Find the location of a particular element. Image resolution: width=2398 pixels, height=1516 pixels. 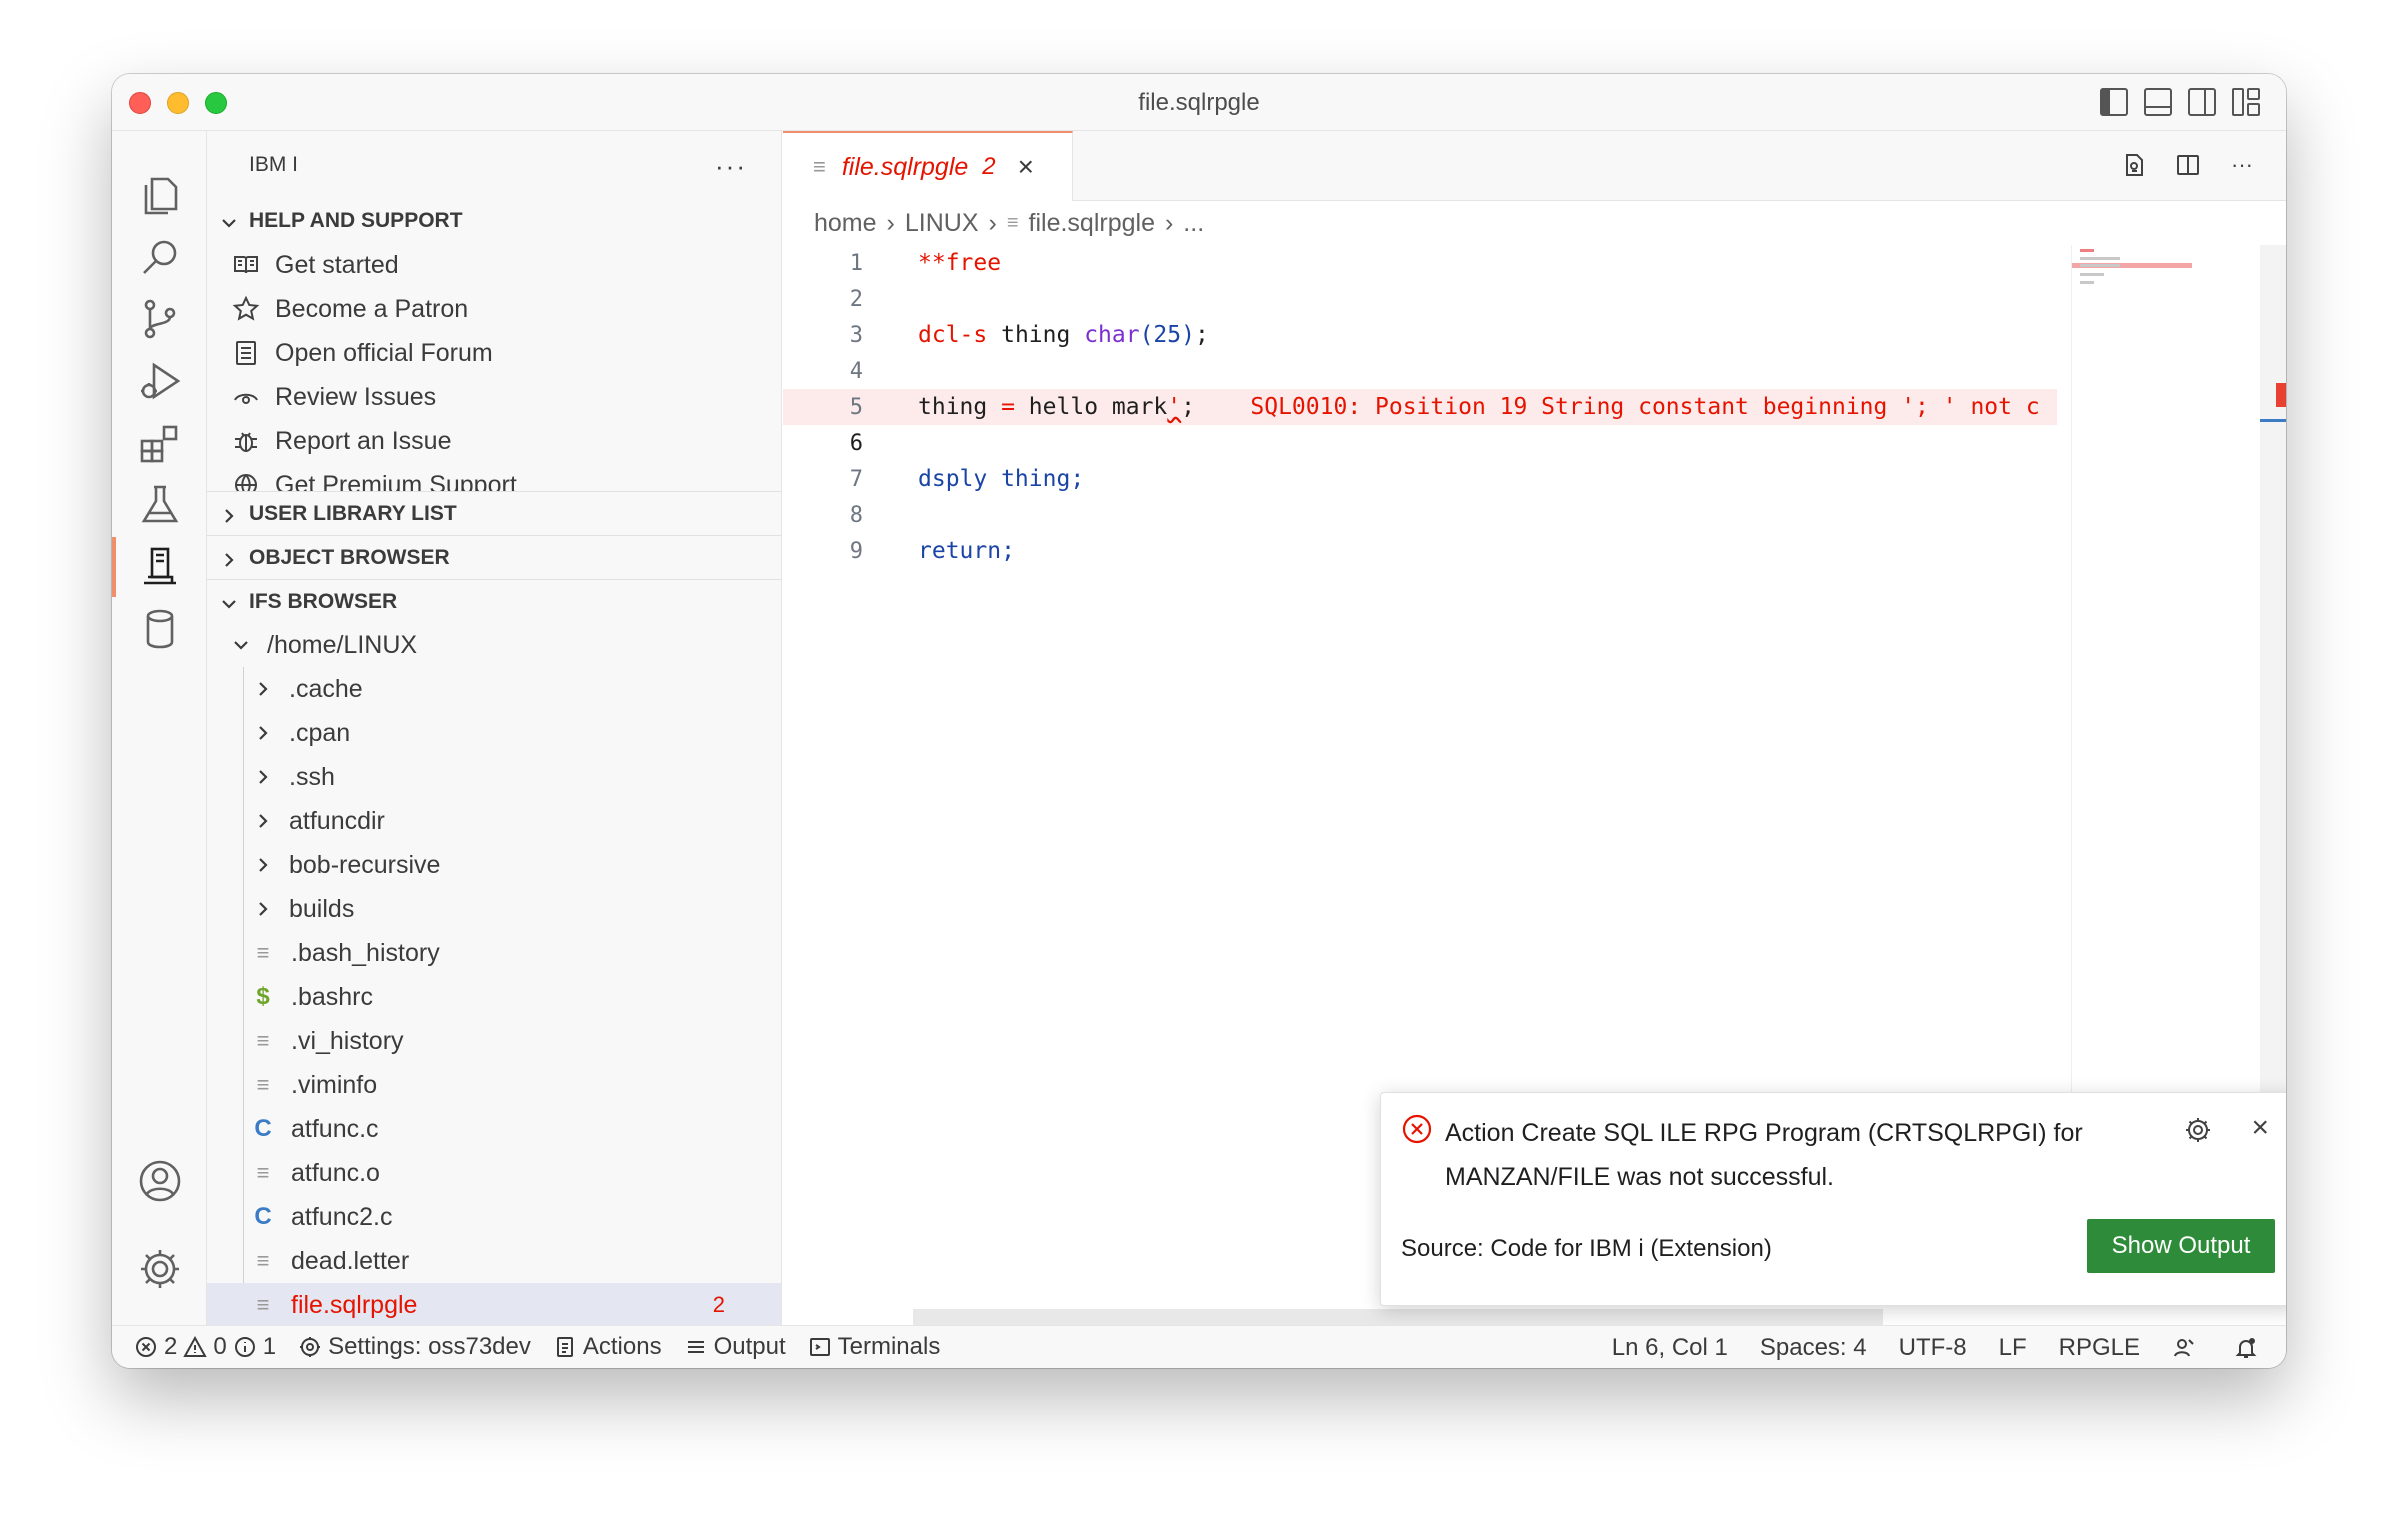

c-file-icon: C is located at coordinates (263, 1128).